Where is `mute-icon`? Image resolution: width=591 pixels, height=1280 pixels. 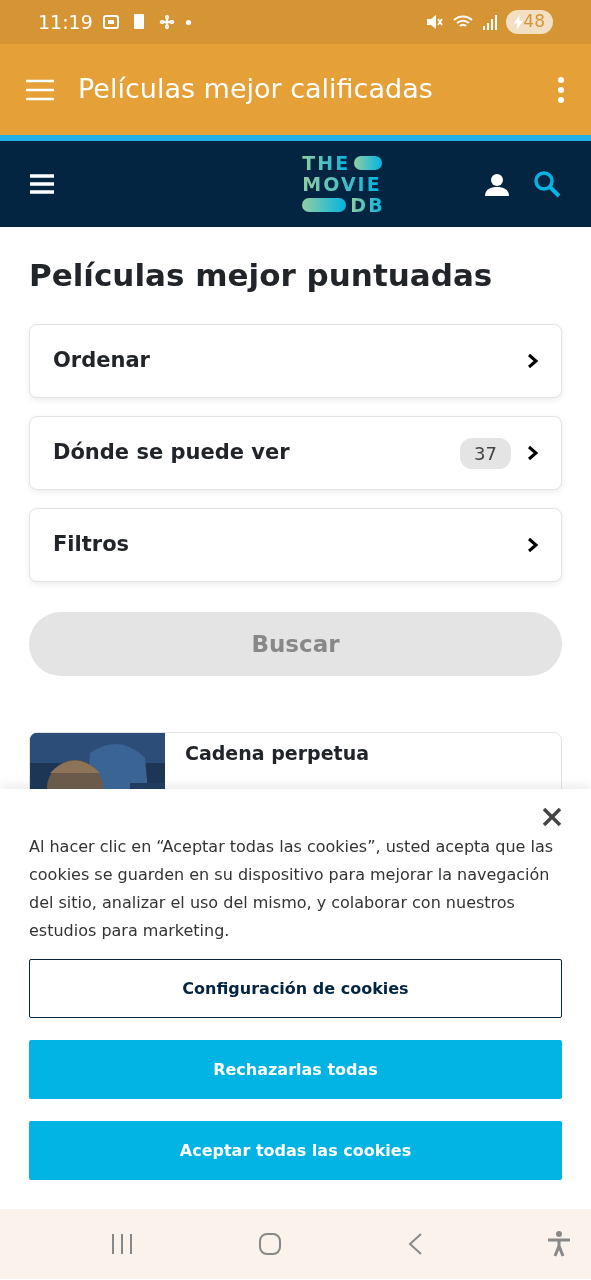
mute-icon is located at coordinates (434, 22).